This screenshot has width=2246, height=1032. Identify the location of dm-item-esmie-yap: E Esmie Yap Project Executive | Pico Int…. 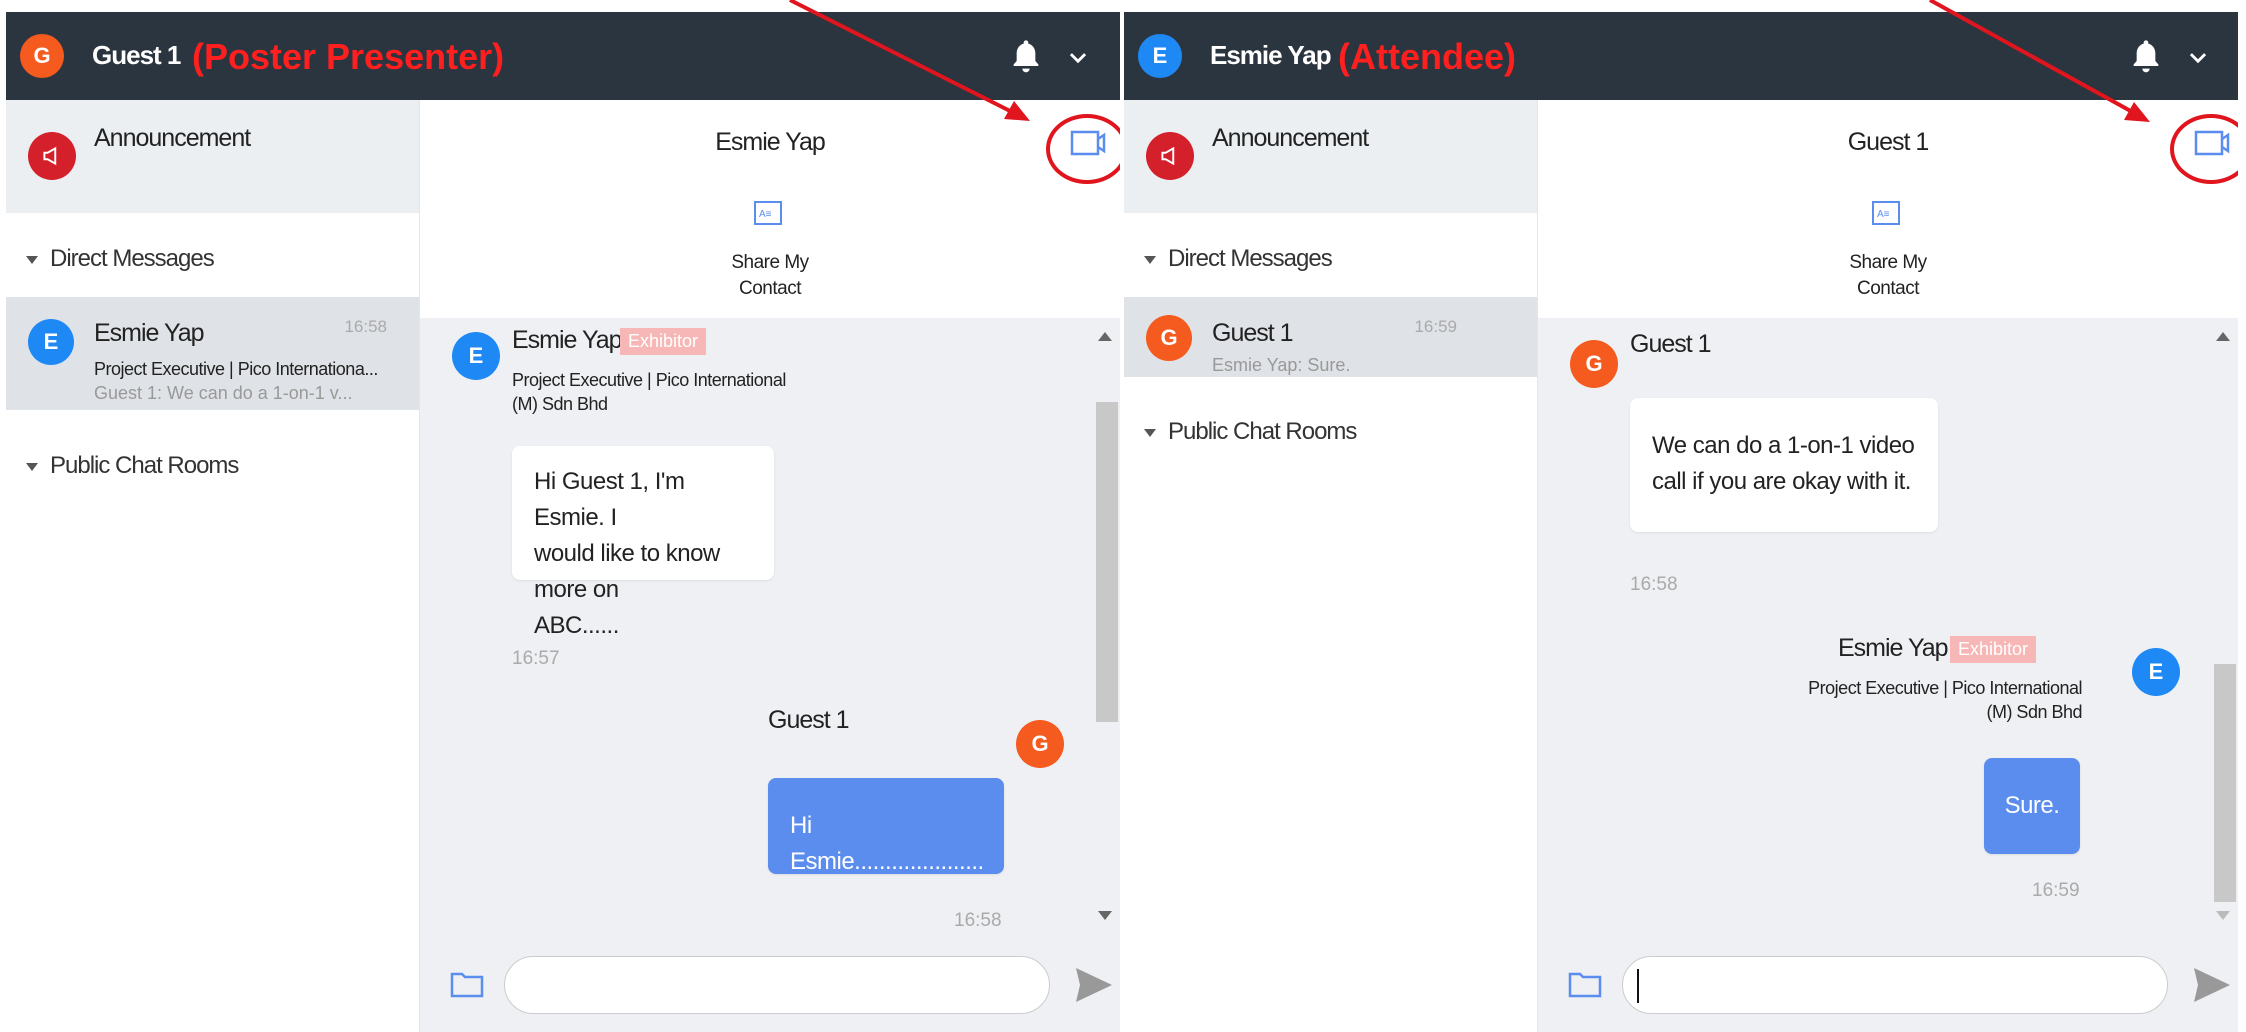
(212, 353).